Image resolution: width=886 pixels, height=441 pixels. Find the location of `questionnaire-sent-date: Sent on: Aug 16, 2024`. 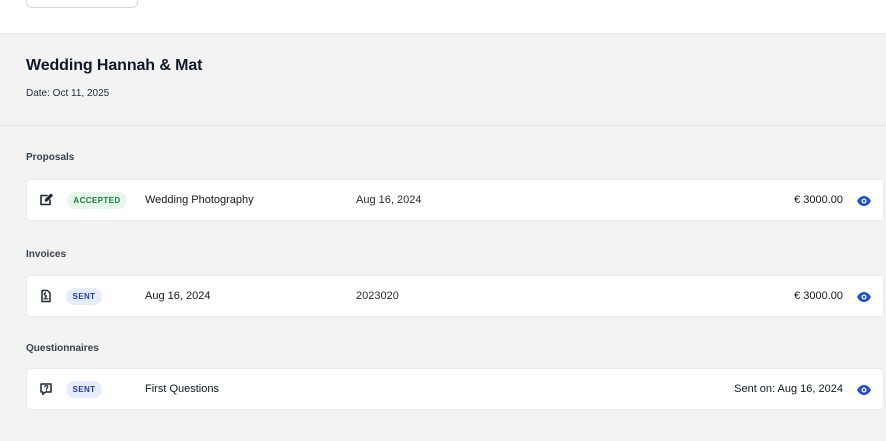

questionnaire-sent-date: Sent on: Aug 16, 2024 is located at coordinates (788, 389).